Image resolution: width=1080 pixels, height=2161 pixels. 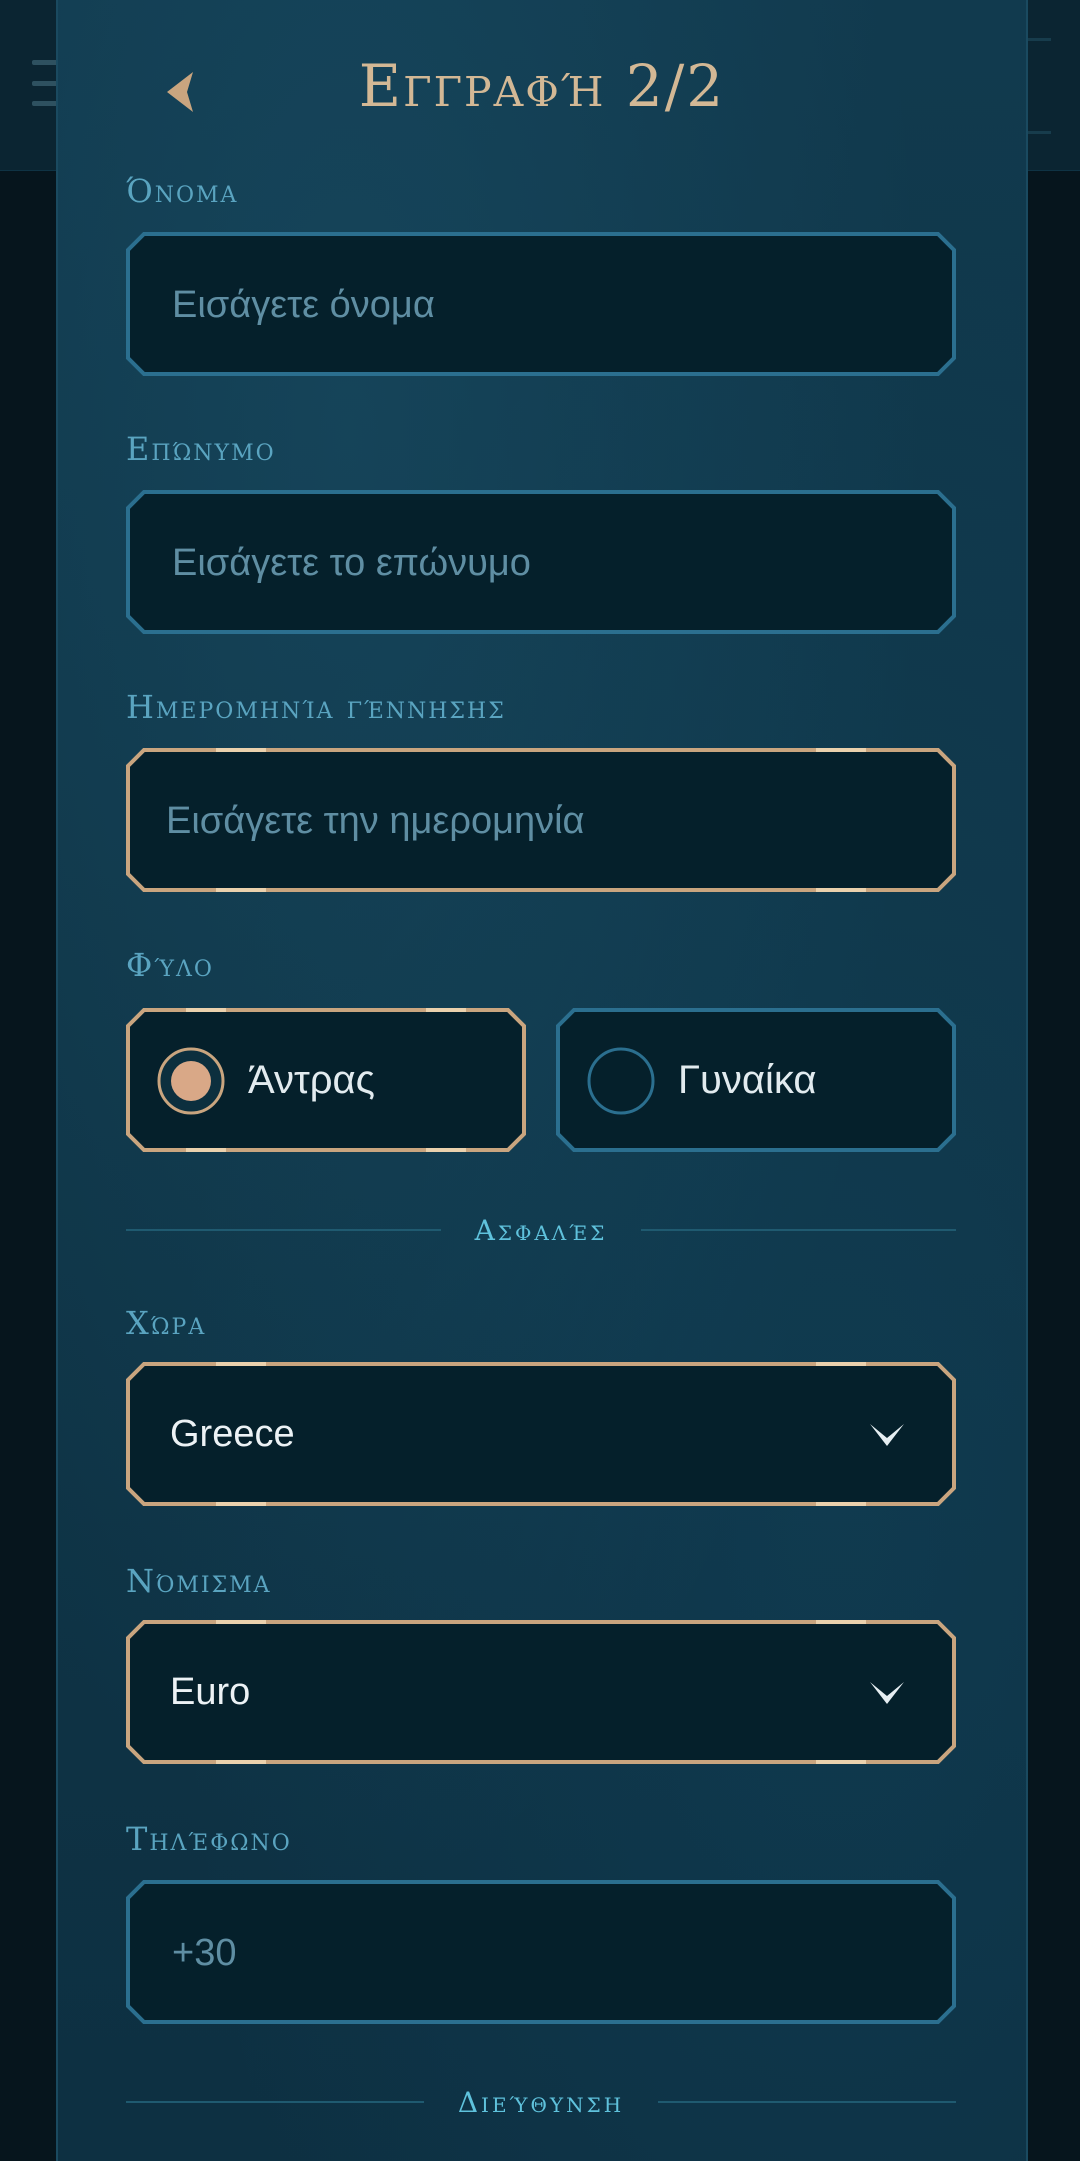 I want to click on phone-input, so click(x=522, y=1953).